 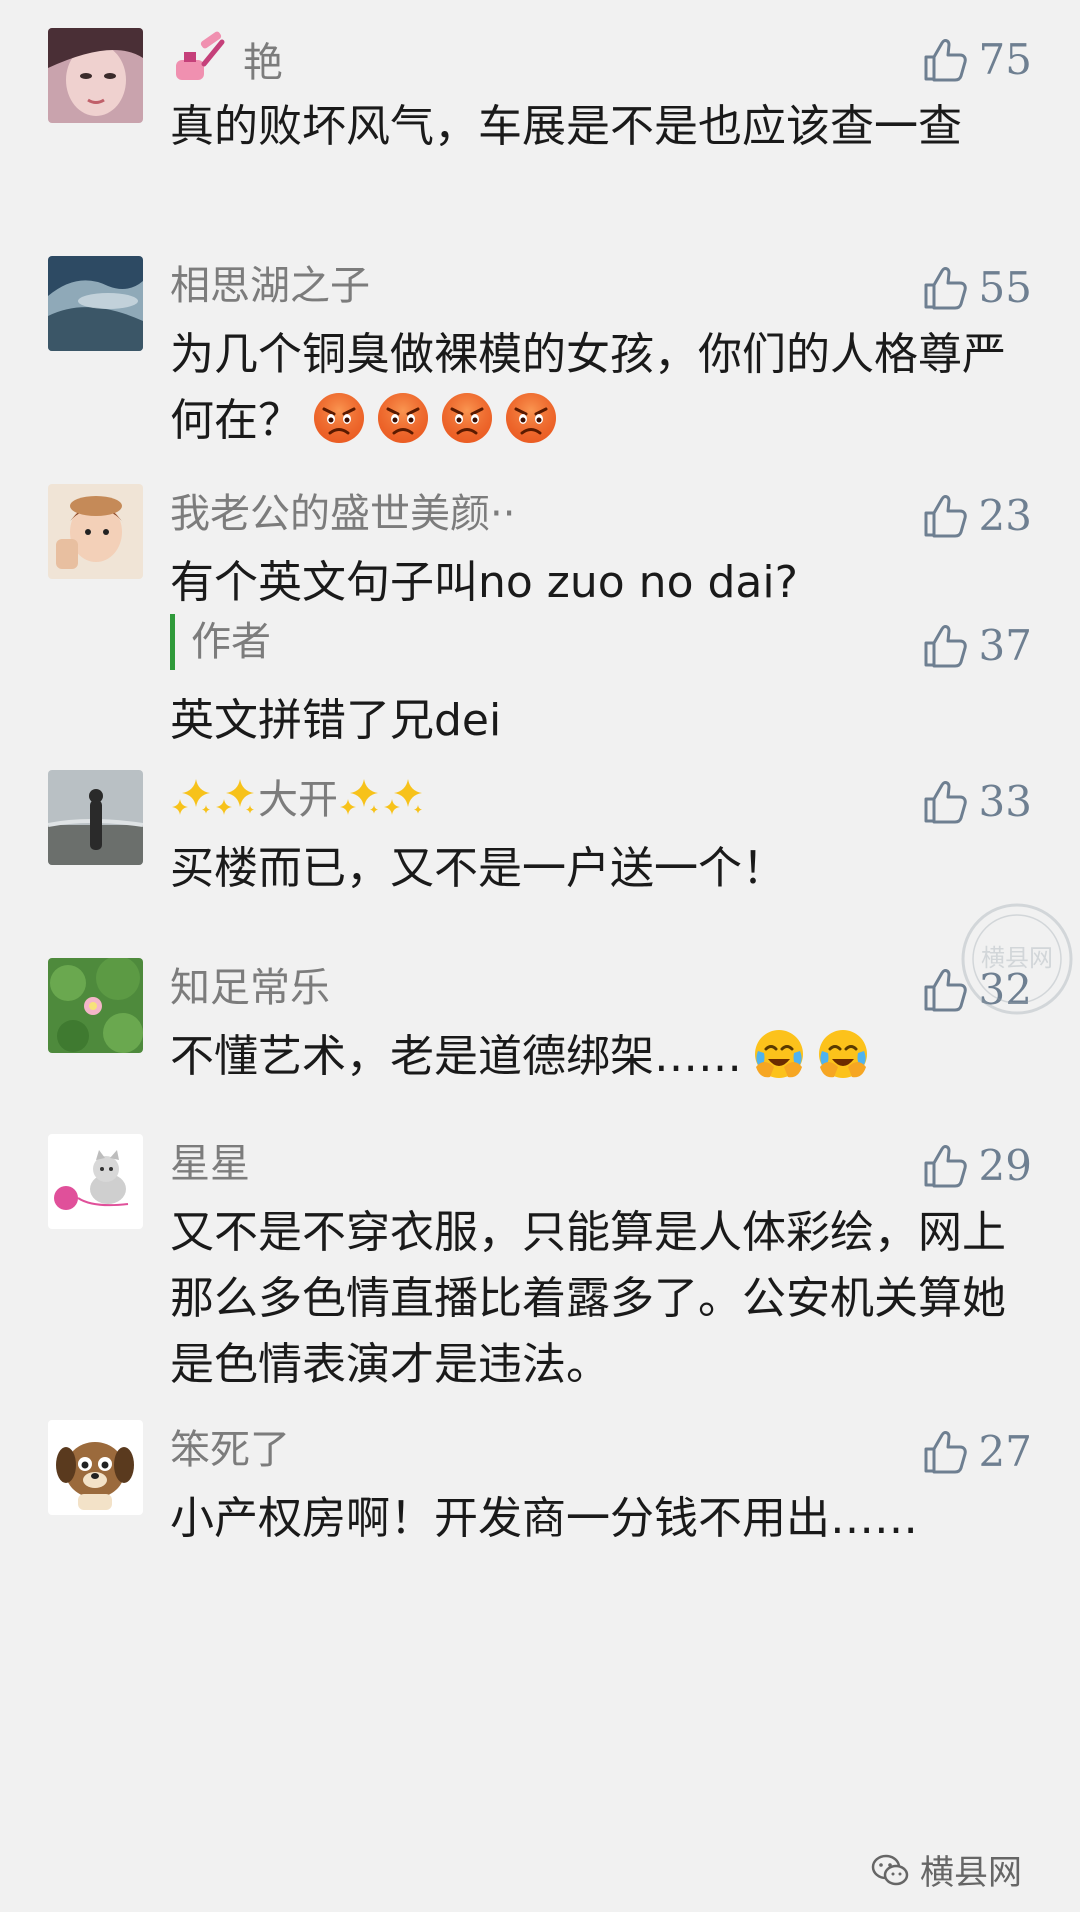 I want to click on watermark-stamp: 横县网, so click(x=1017, y=959).